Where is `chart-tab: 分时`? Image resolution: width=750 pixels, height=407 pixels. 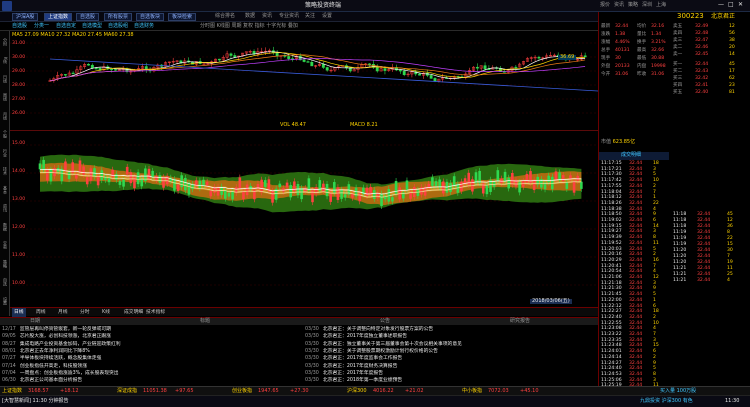
chart-tab: 分时 is located at coordinates (85, 312).